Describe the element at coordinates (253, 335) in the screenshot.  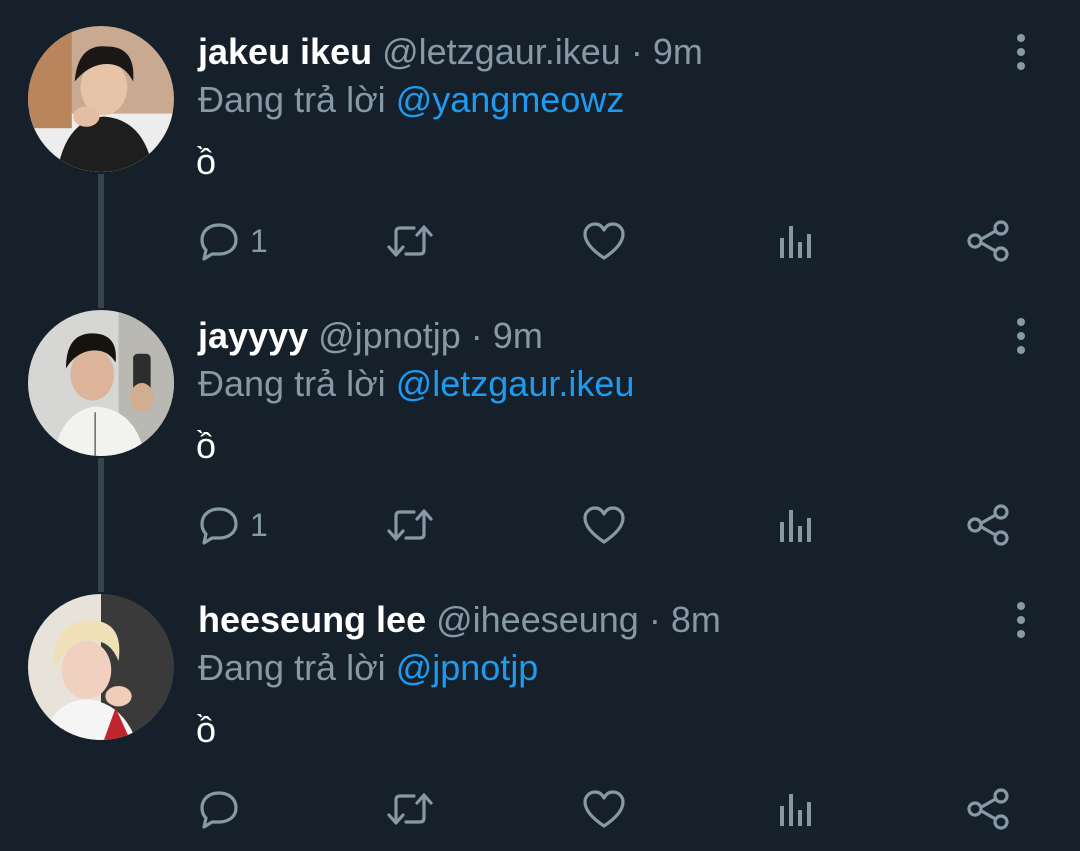
I see `display-name: jayyyy` at that location.